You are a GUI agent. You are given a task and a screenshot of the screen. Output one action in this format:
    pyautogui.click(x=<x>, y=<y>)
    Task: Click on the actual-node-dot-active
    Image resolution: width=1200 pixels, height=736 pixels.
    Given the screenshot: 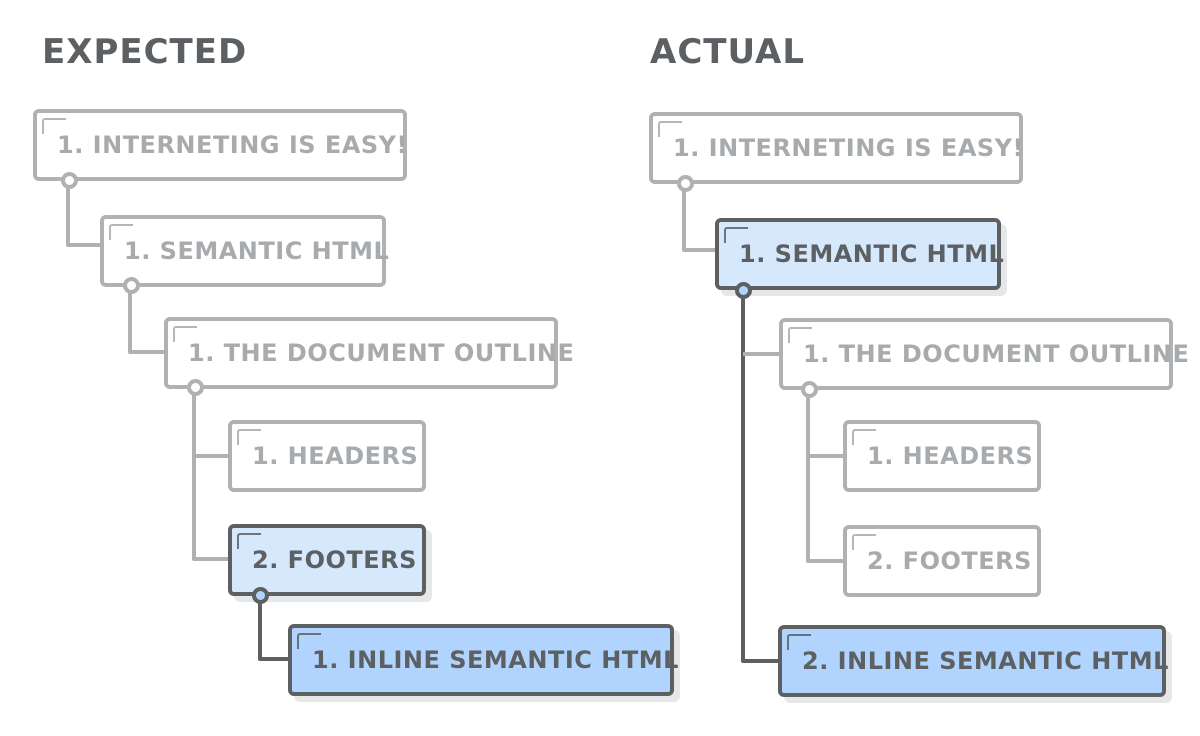 What is the action you would take?
    pyautogui.click(x=743, y=290)
    